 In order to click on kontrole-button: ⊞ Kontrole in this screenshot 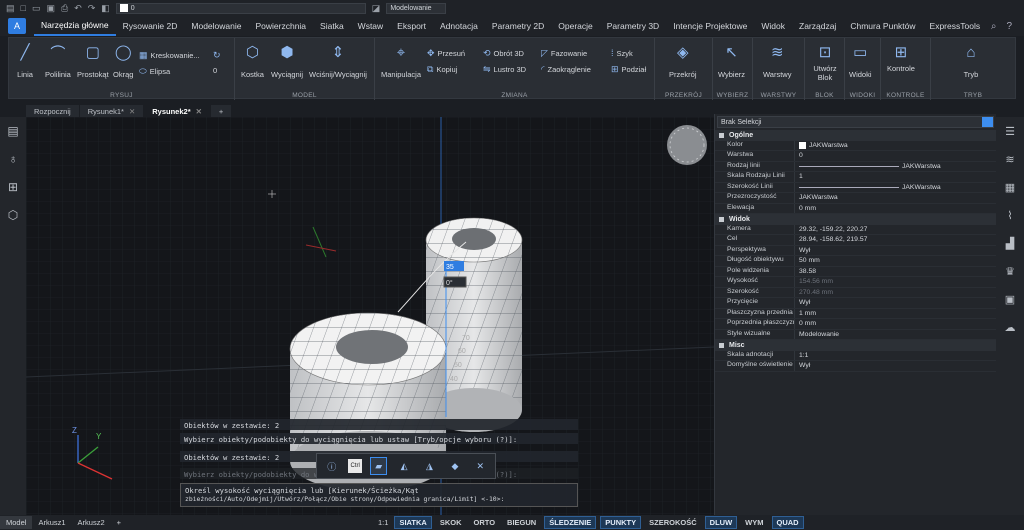, I will do `click(901, 57)`.